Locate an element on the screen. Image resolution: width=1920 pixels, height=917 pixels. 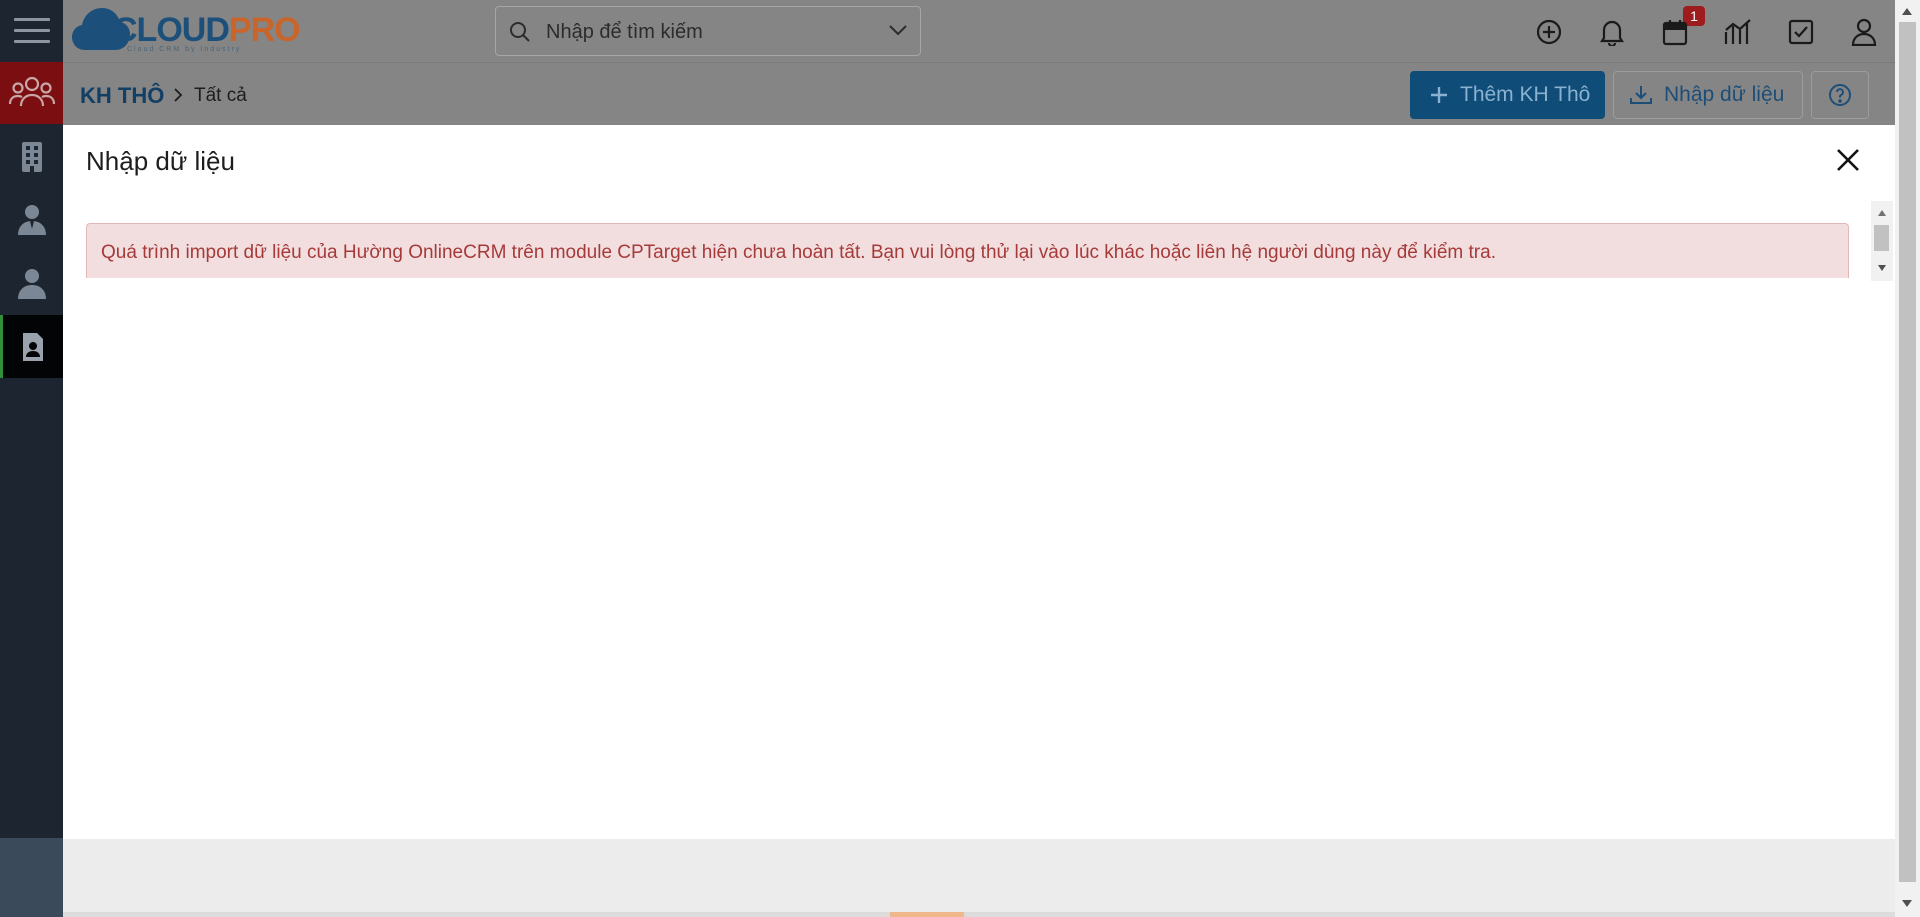
person-icon is located at coordinates (31, 284).